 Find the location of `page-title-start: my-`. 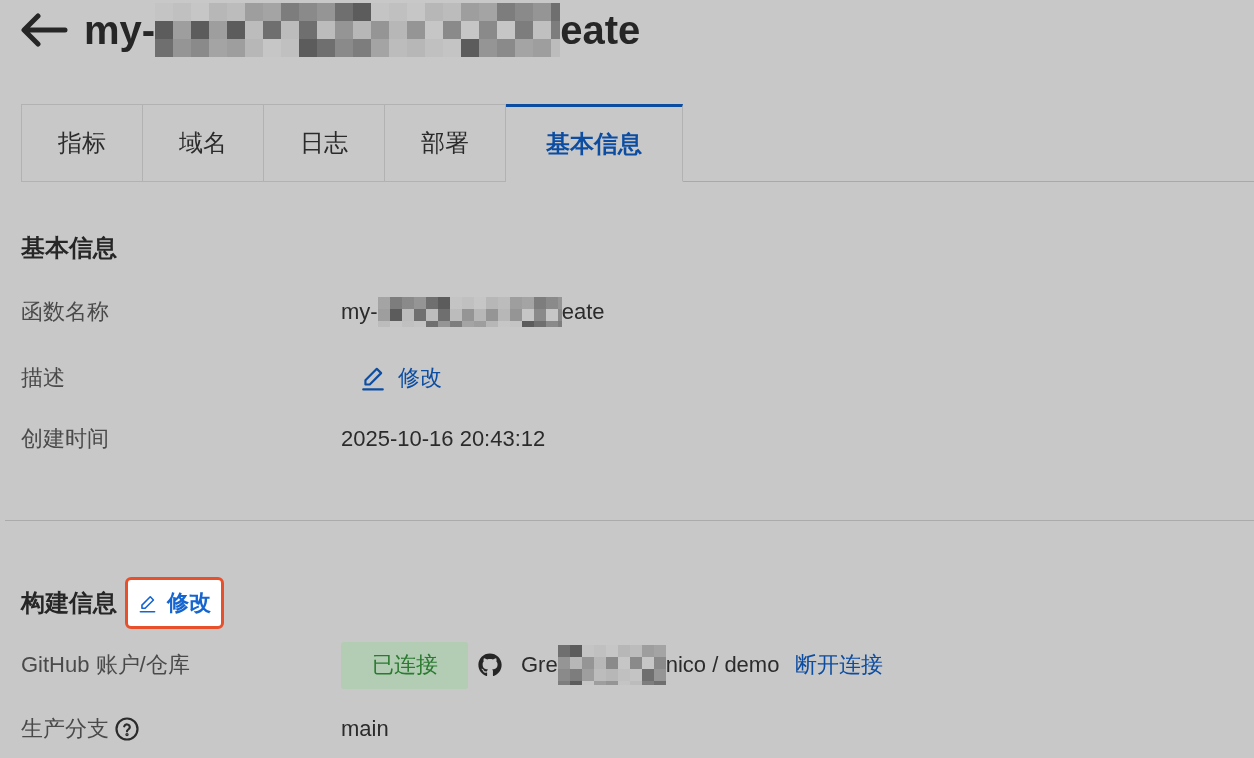

page-title-start: my- is located at coordinates (120, 30).